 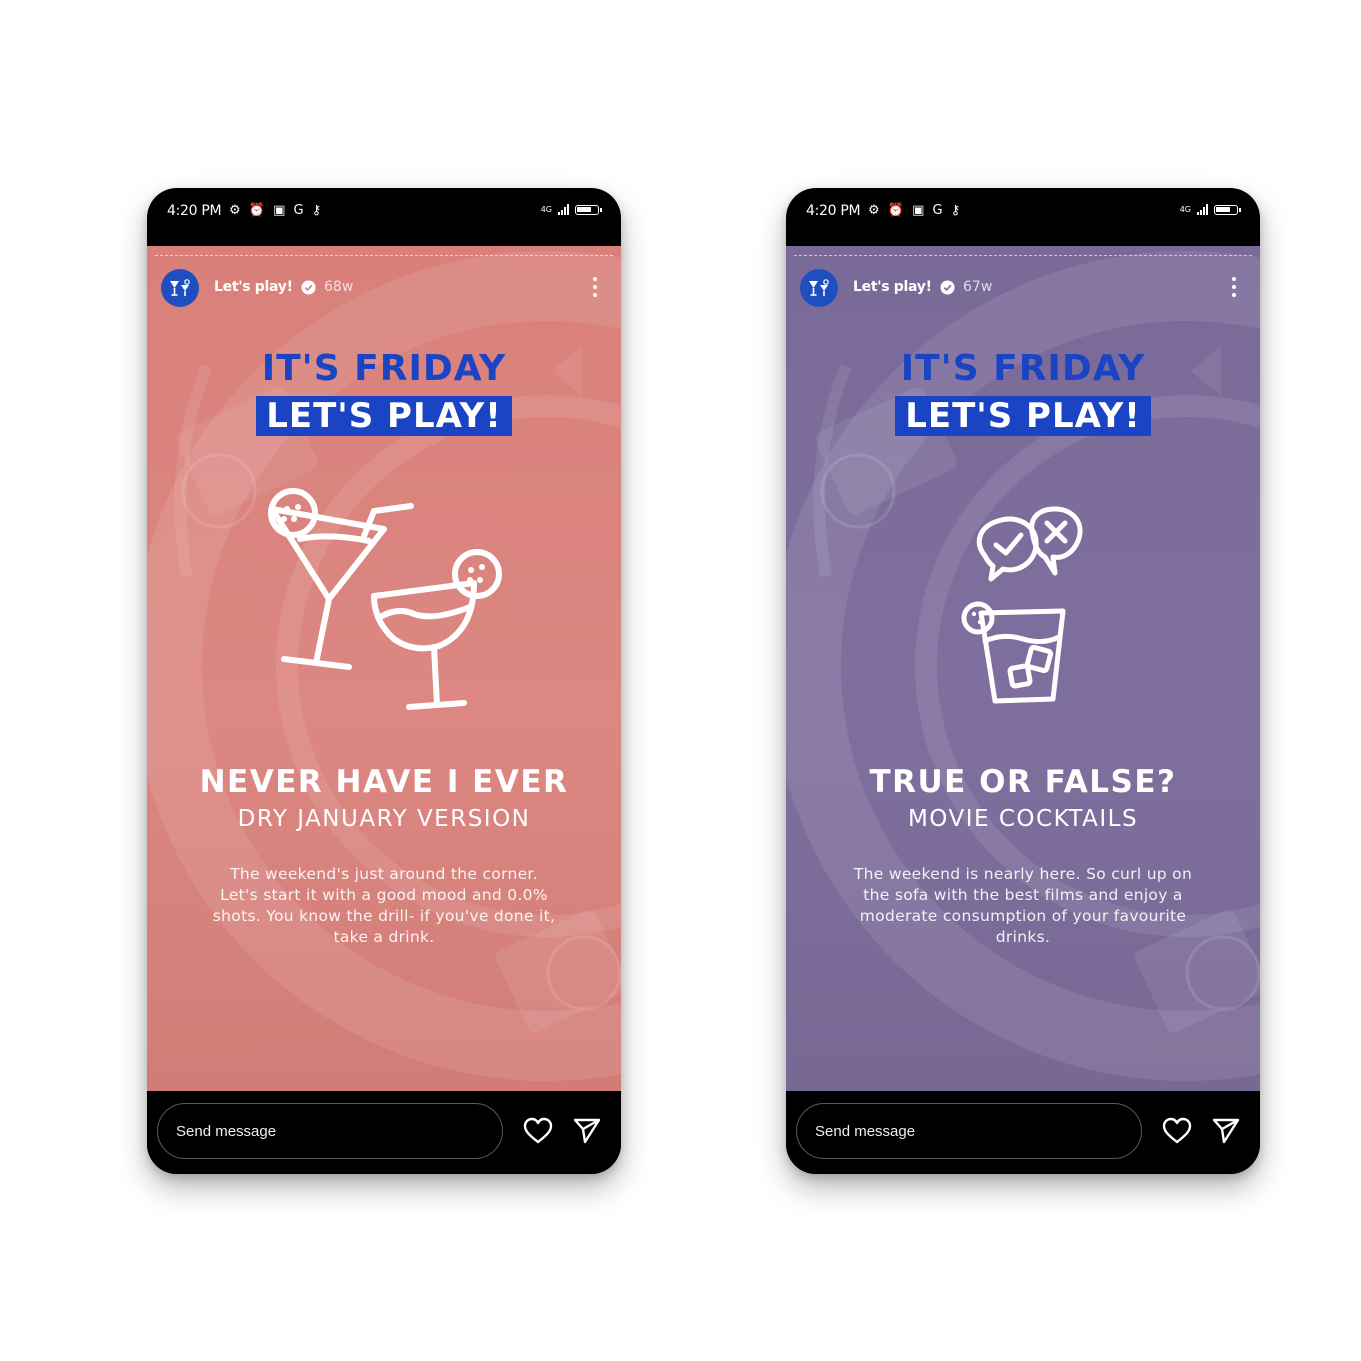 What do you see at coordinates (339, 287) in the screenshot?
I see `post-age: 68w` at bounding box center [339, 287].